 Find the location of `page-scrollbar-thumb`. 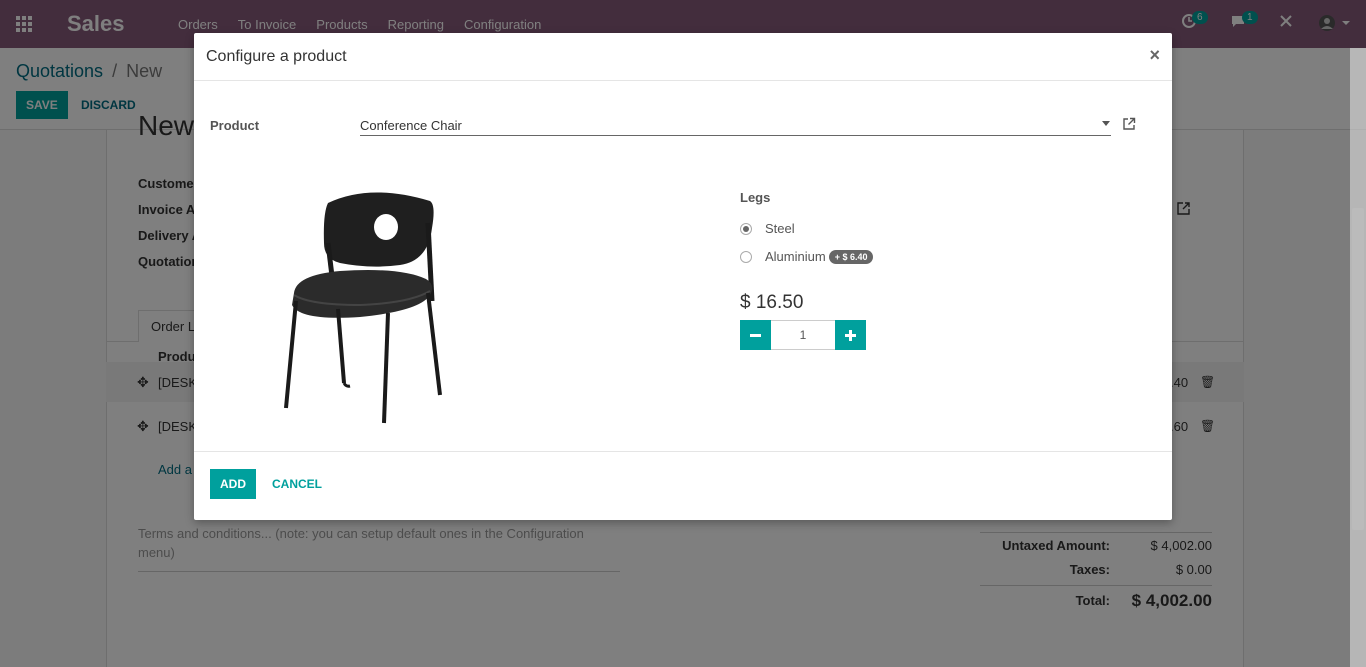

page-scrollbar-thumb is located at coordinates (1358, 369).